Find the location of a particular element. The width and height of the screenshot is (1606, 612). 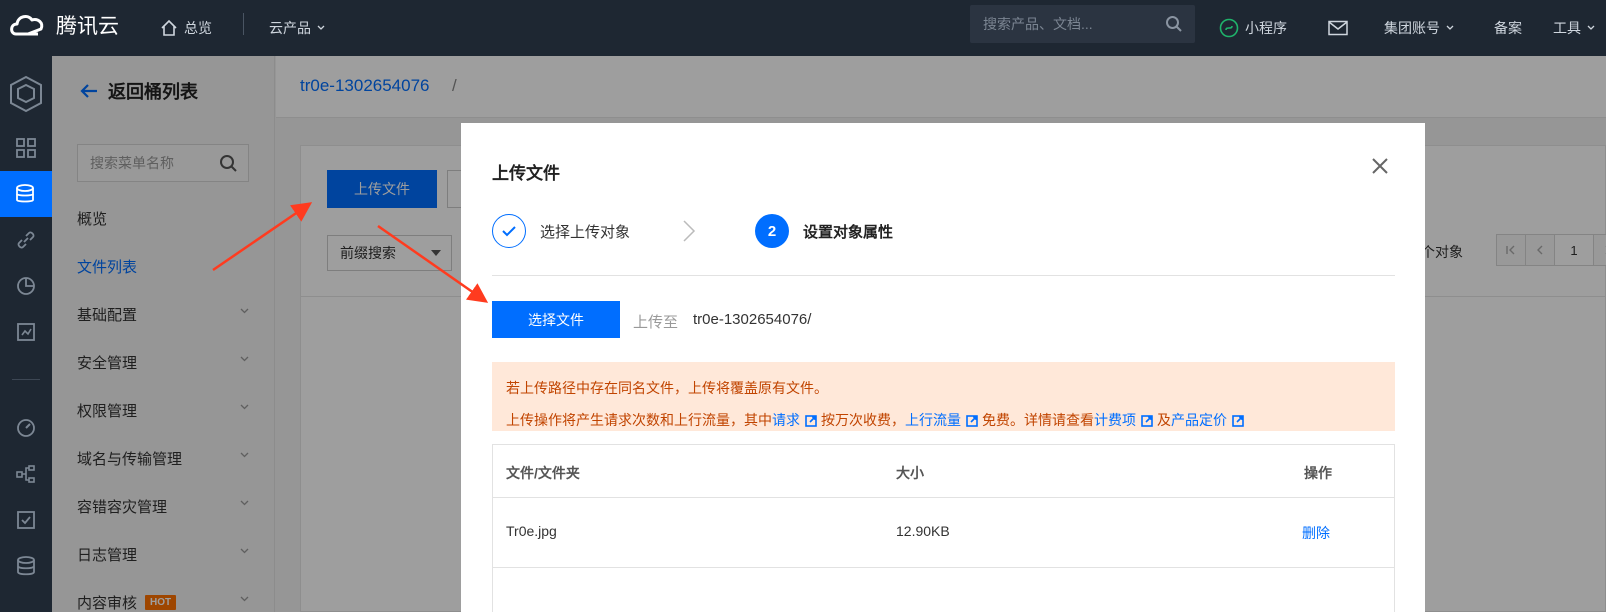

rail-link-icon is located at coordinates (26, 240).